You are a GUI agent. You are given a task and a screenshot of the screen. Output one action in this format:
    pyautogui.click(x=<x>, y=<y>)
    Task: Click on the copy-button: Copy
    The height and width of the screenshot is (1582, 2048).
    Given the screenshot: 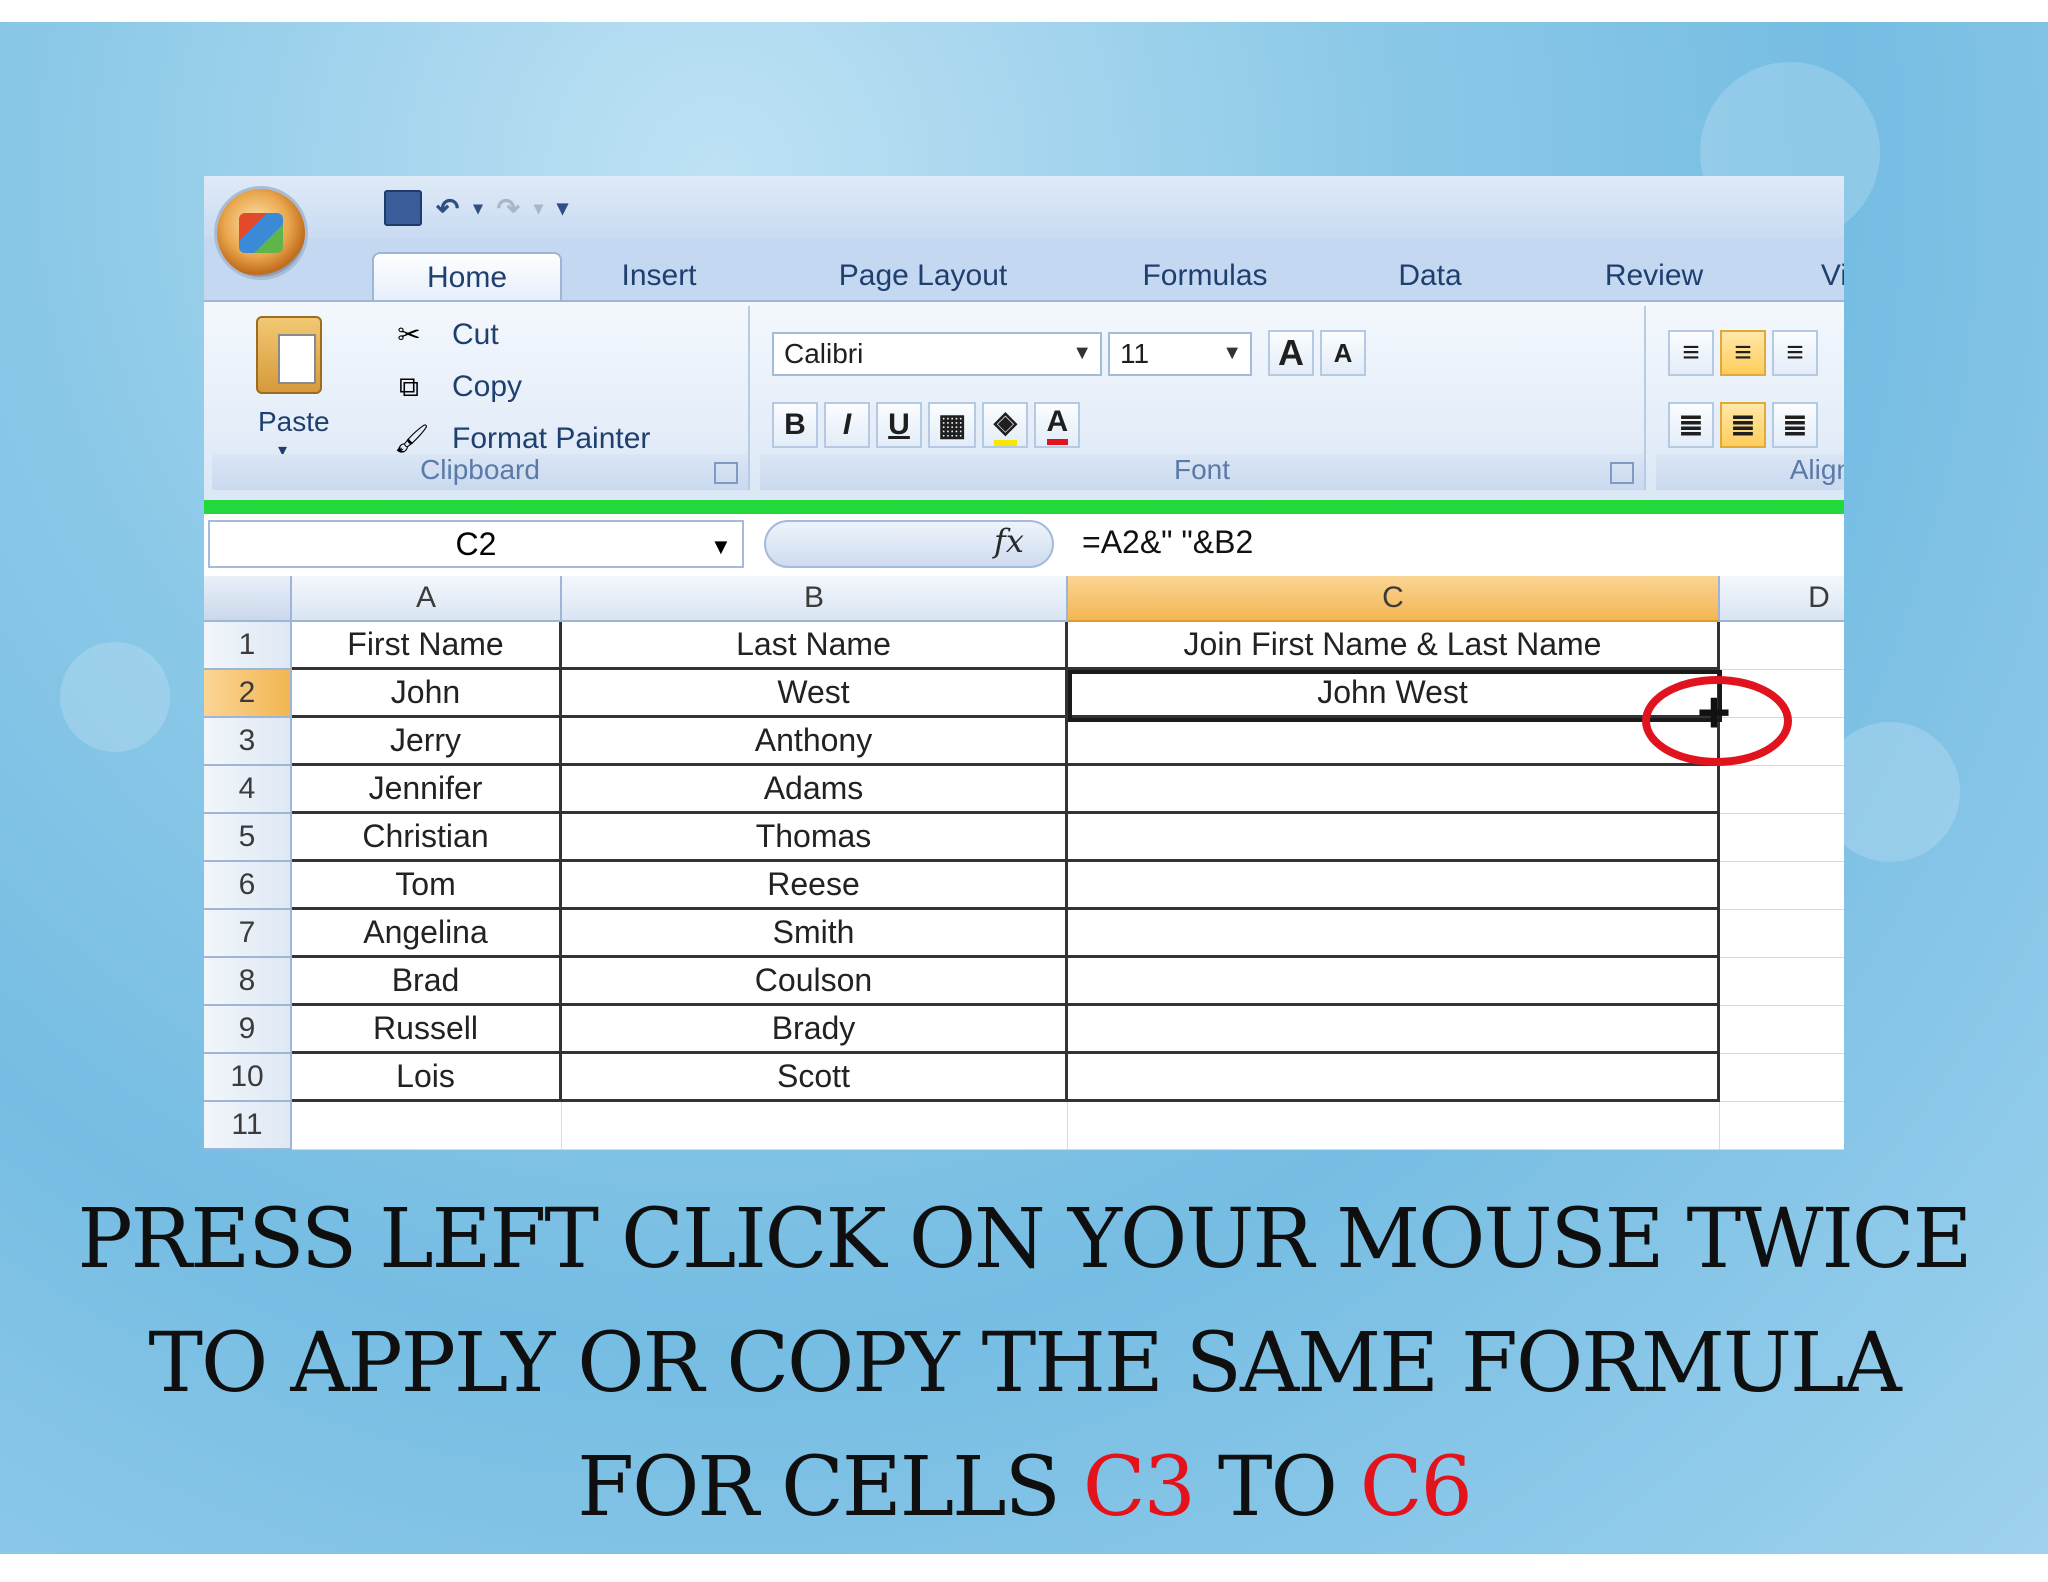 What is the action you would take?
    pyautogui.click(x=487, y=387)
    